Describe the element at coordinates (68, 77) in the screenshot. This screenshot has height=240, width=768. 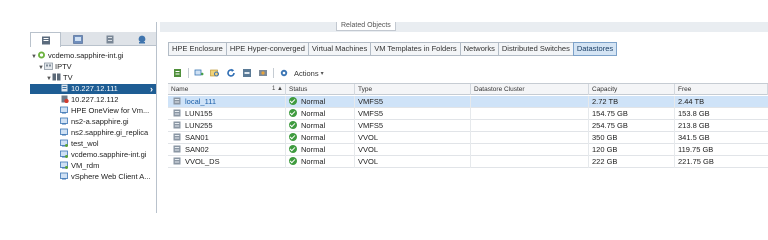
I see `tree-item-label: TV` at that location.